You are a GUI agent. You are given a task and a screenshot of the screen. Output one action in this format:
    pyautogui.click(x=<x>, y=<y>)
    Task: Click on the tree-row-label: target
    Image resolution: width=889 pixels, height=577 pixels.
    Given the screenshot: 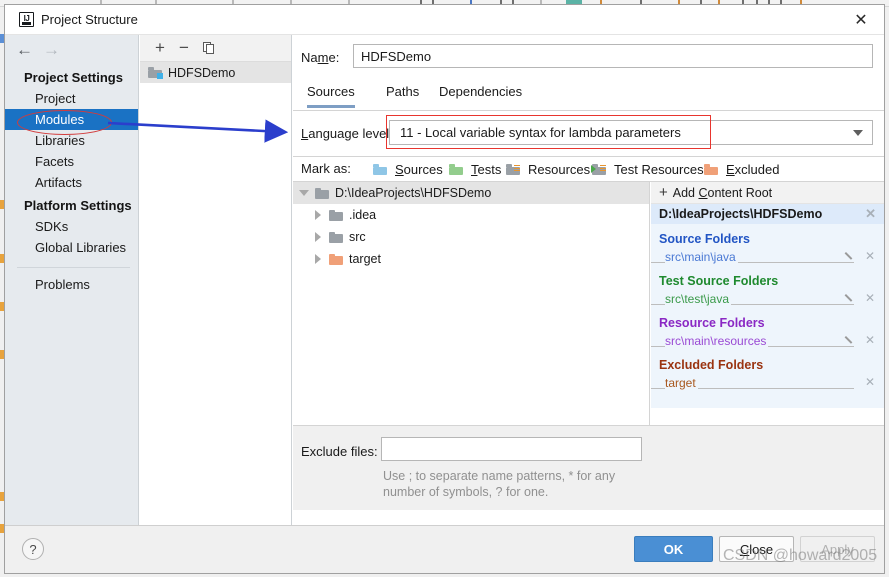 What is the action you would take?
    pyautogui.click(x=365, y=259)
    